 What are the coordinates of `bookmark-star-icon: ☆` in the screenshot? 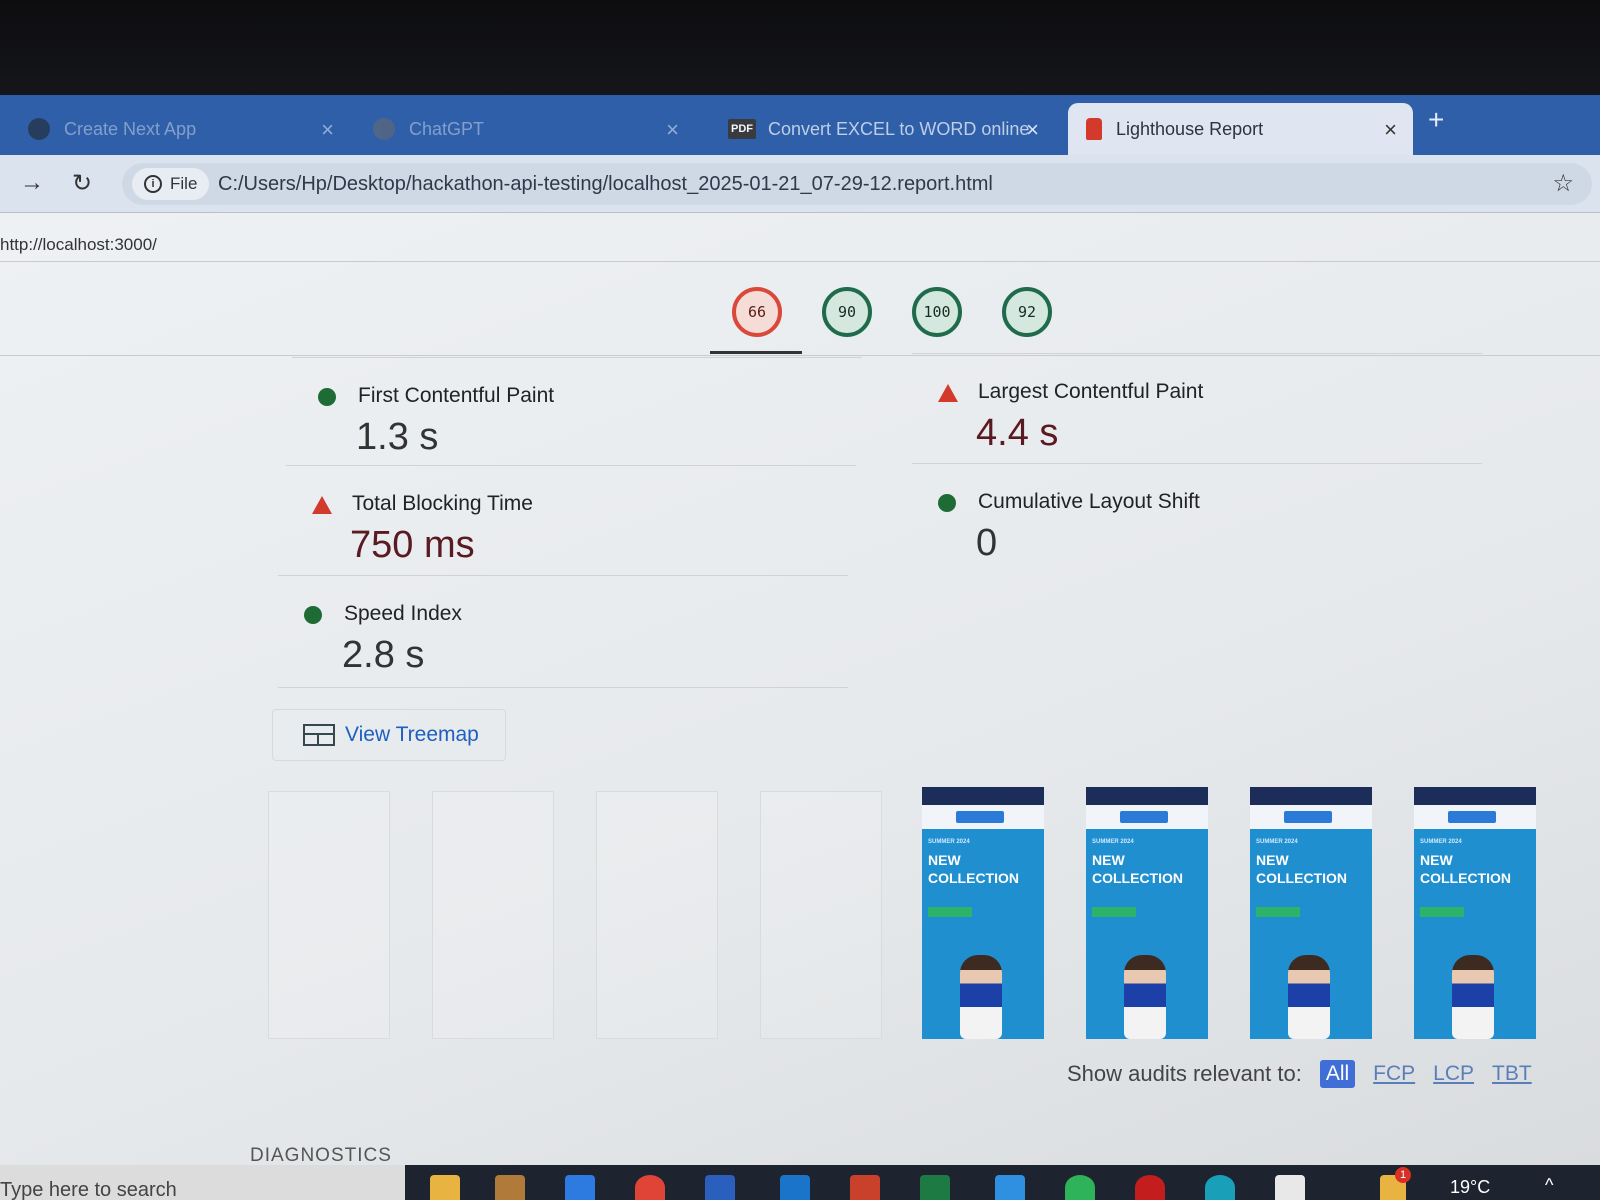 It's located at (1563, 183).